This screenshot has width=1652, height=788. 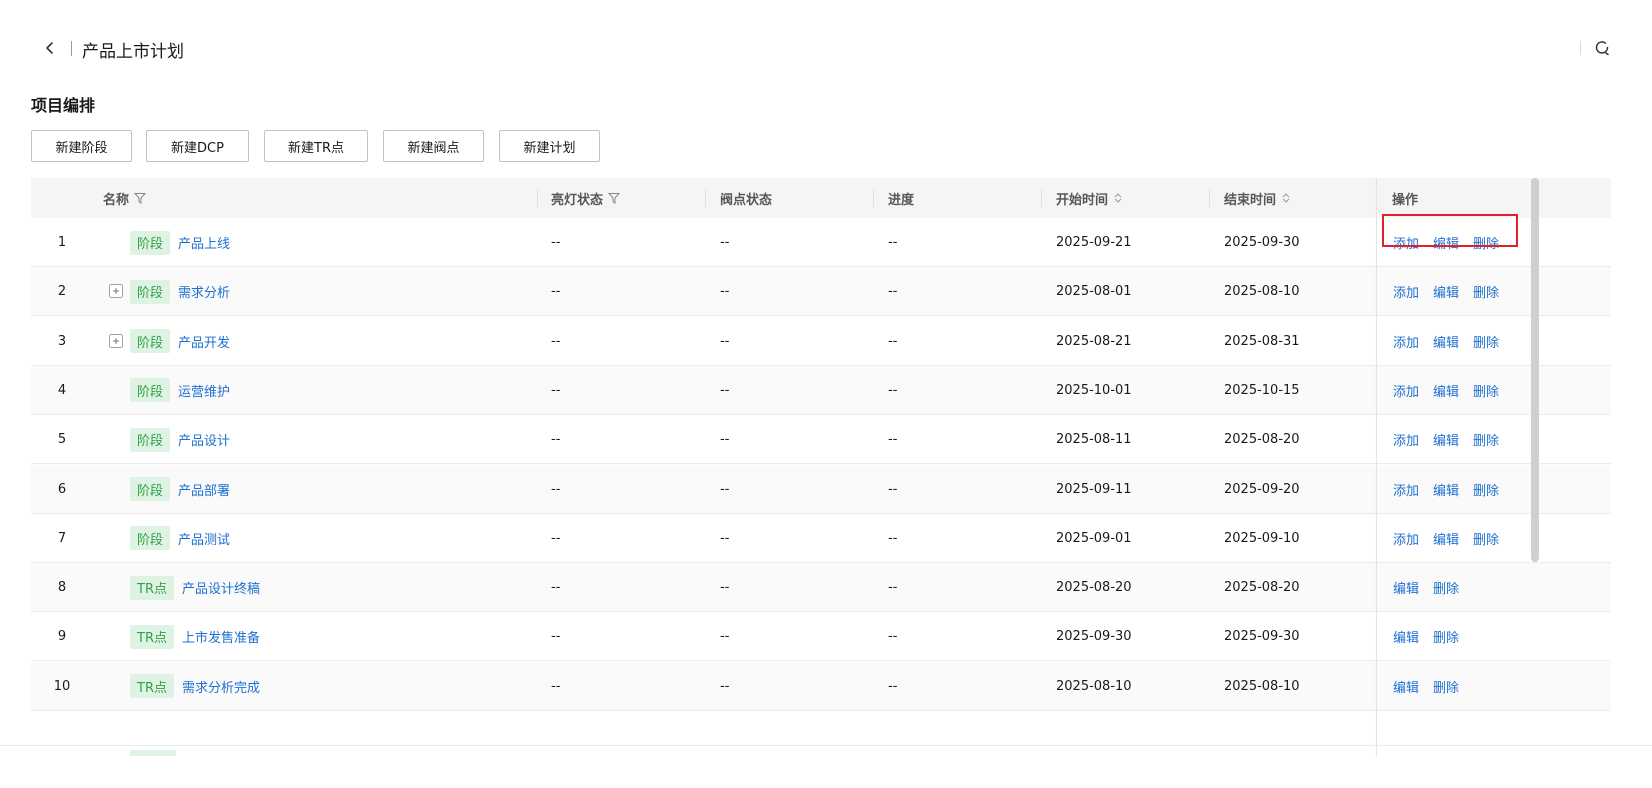 I want to click on start-time-cell: 2025-09-21, so click(x=1094, y=242).